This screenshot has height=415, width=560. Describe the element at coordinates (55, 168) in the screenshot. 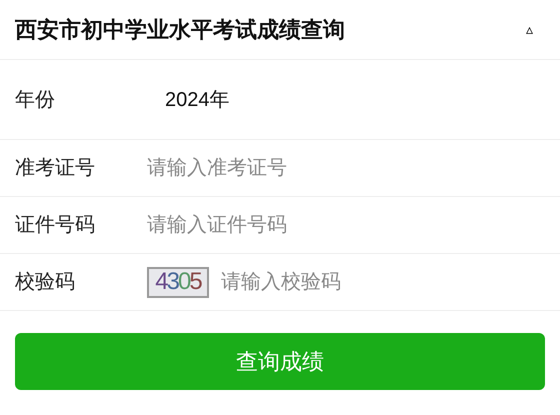

I see `field-label: 准考证号` at that location.